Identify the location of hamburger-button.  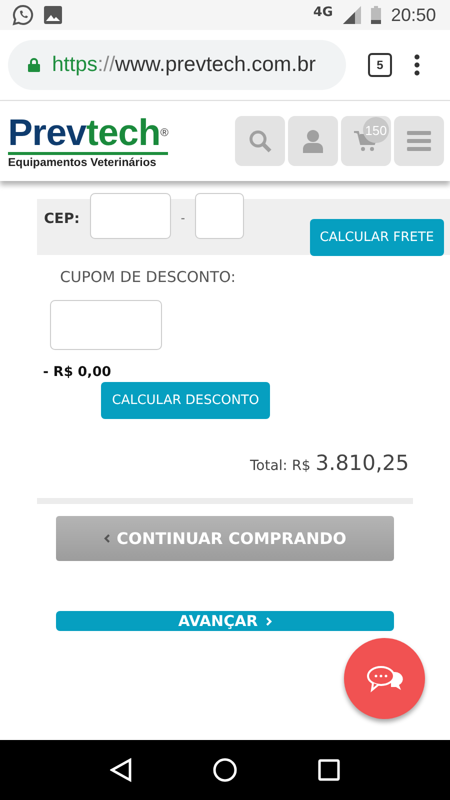
(419, 141).